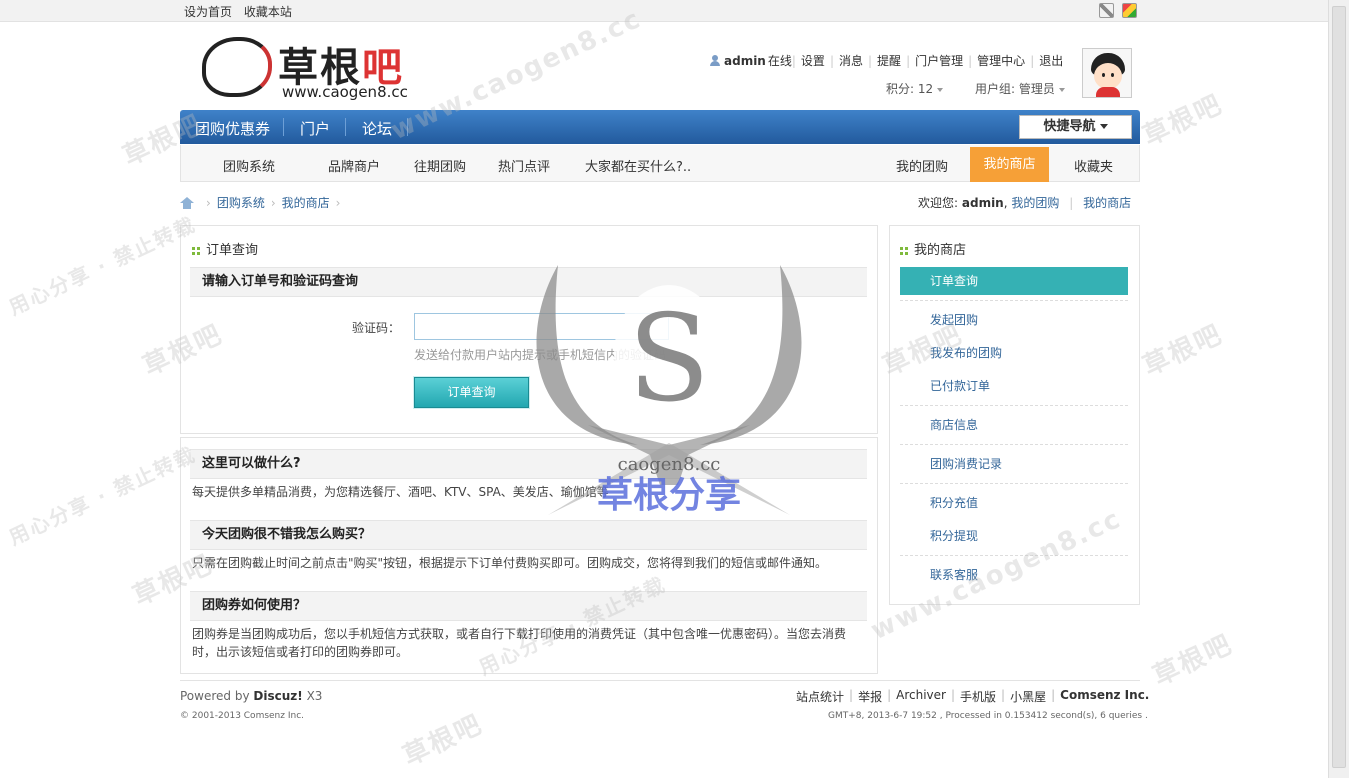 This screenshot has height=778, width=1349. I want to click on welcome-user: admin, so click(983, 203).